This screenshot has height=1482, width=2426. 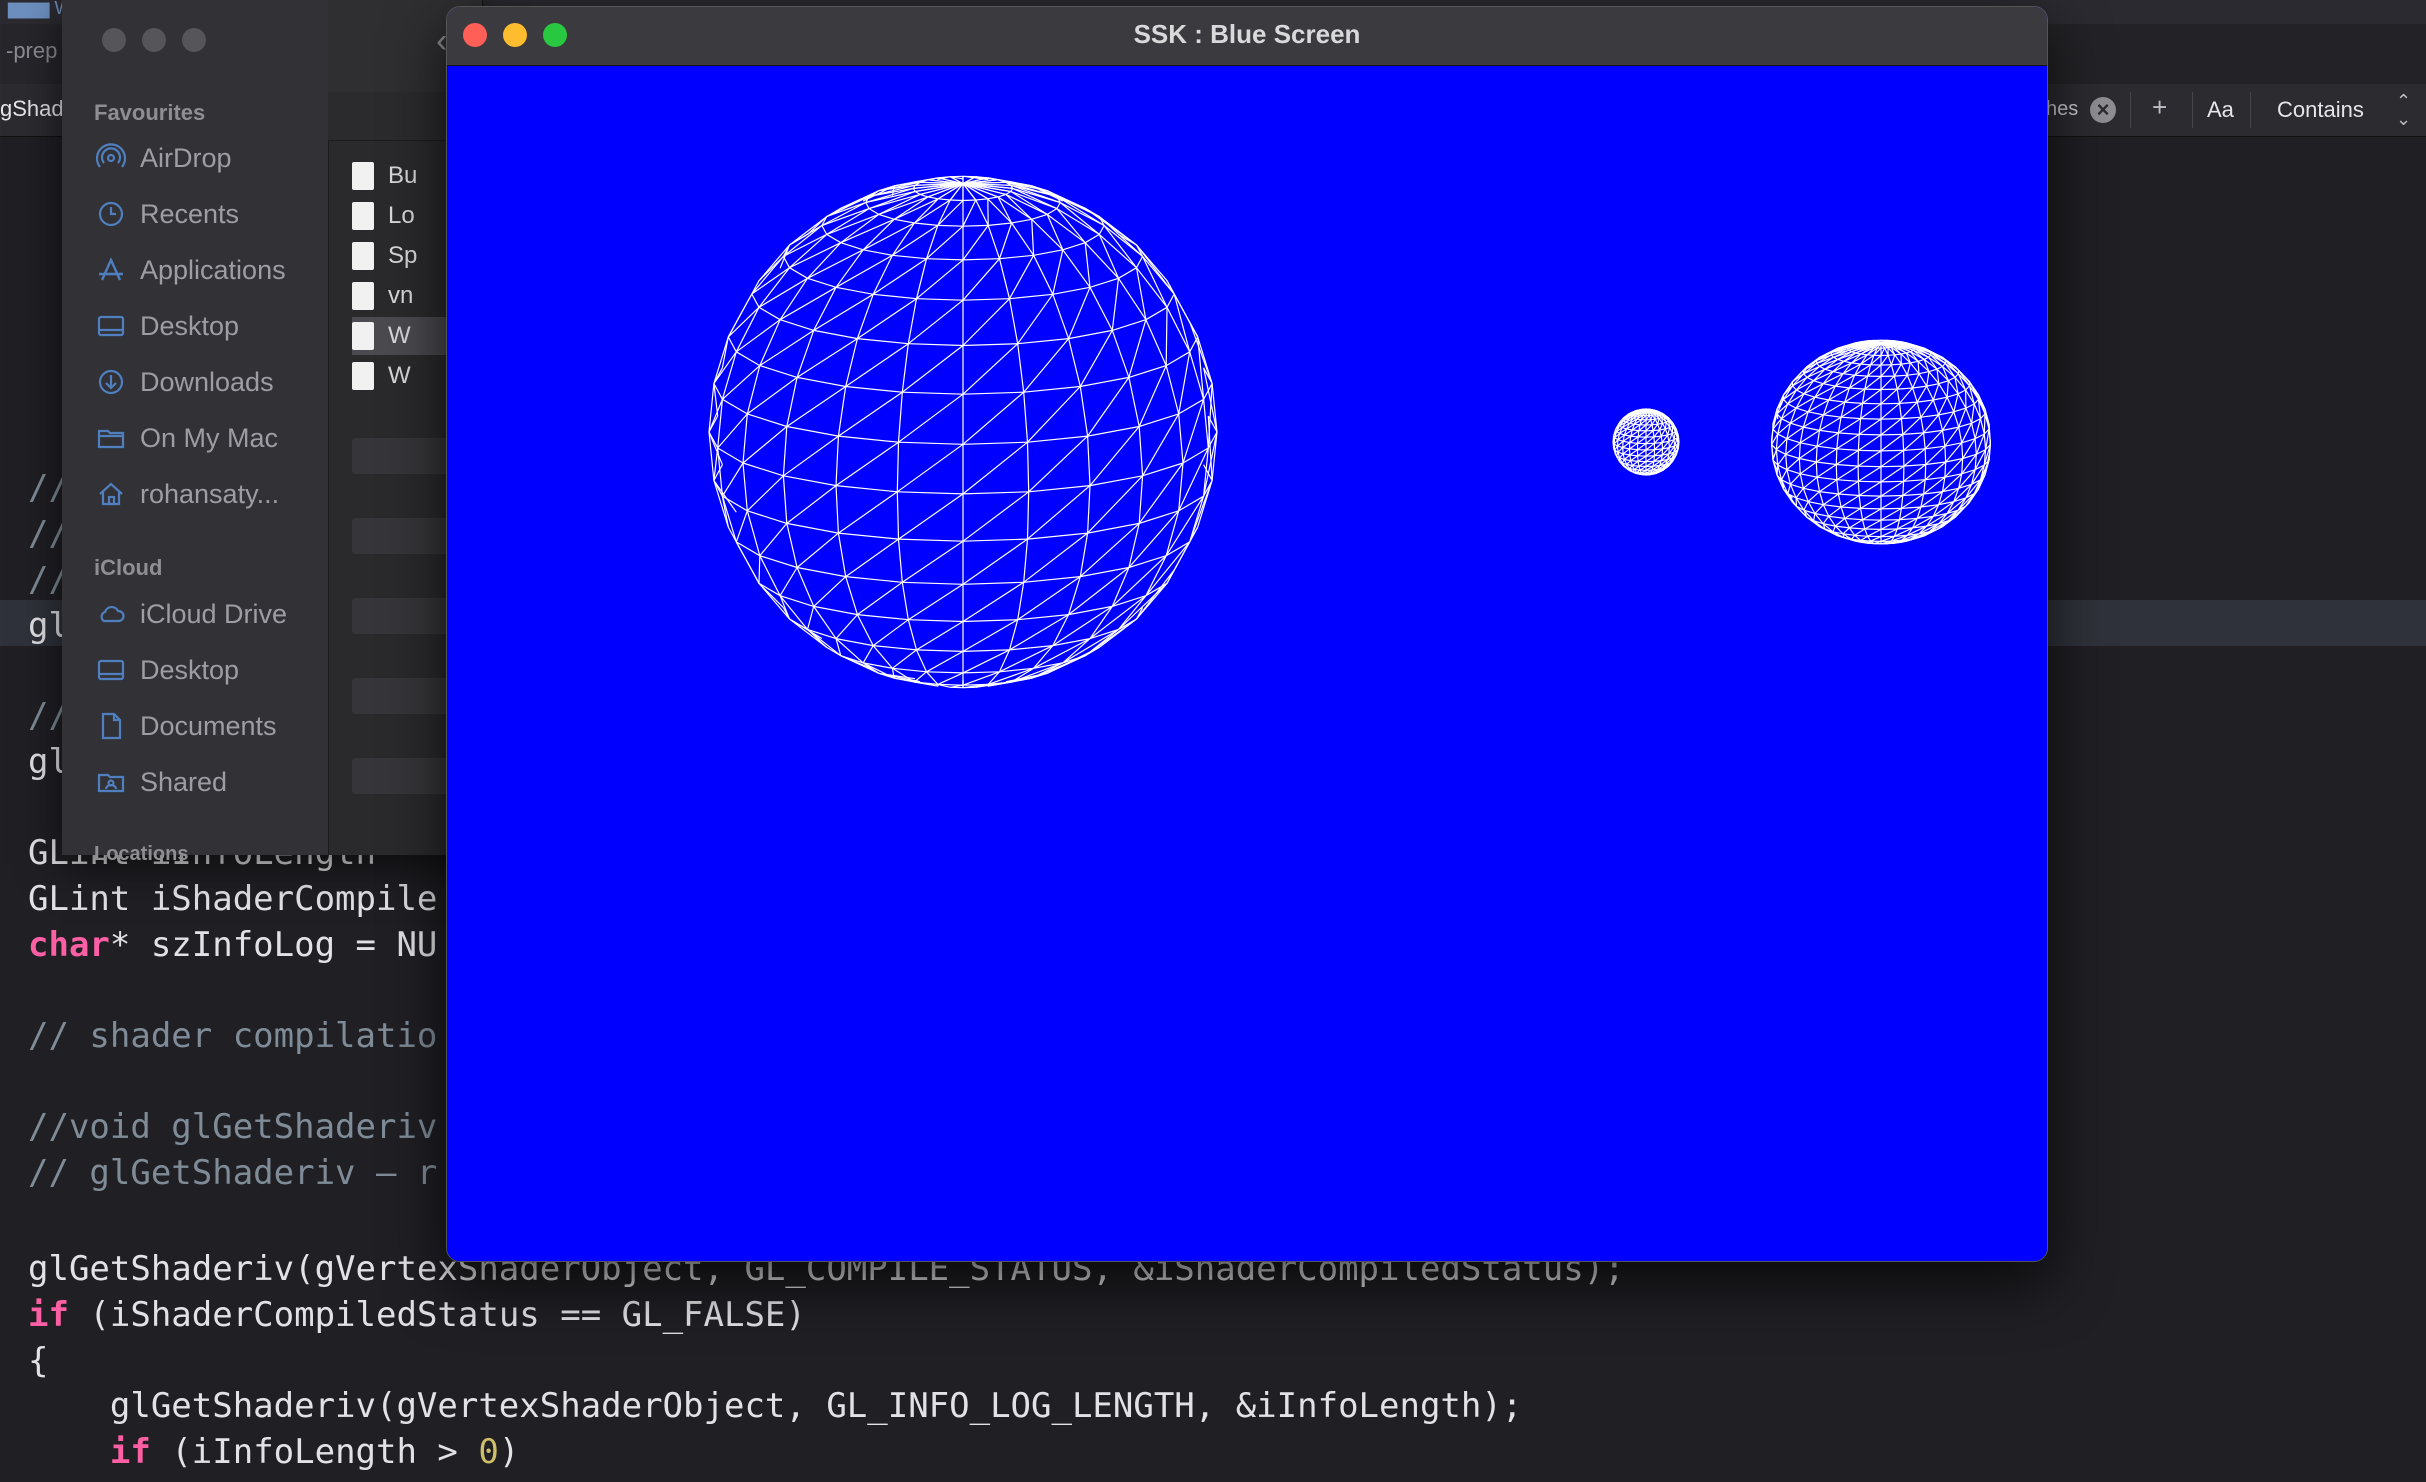 I want to click on sidebar-item-label: Documents, so click(x=208, y=725).